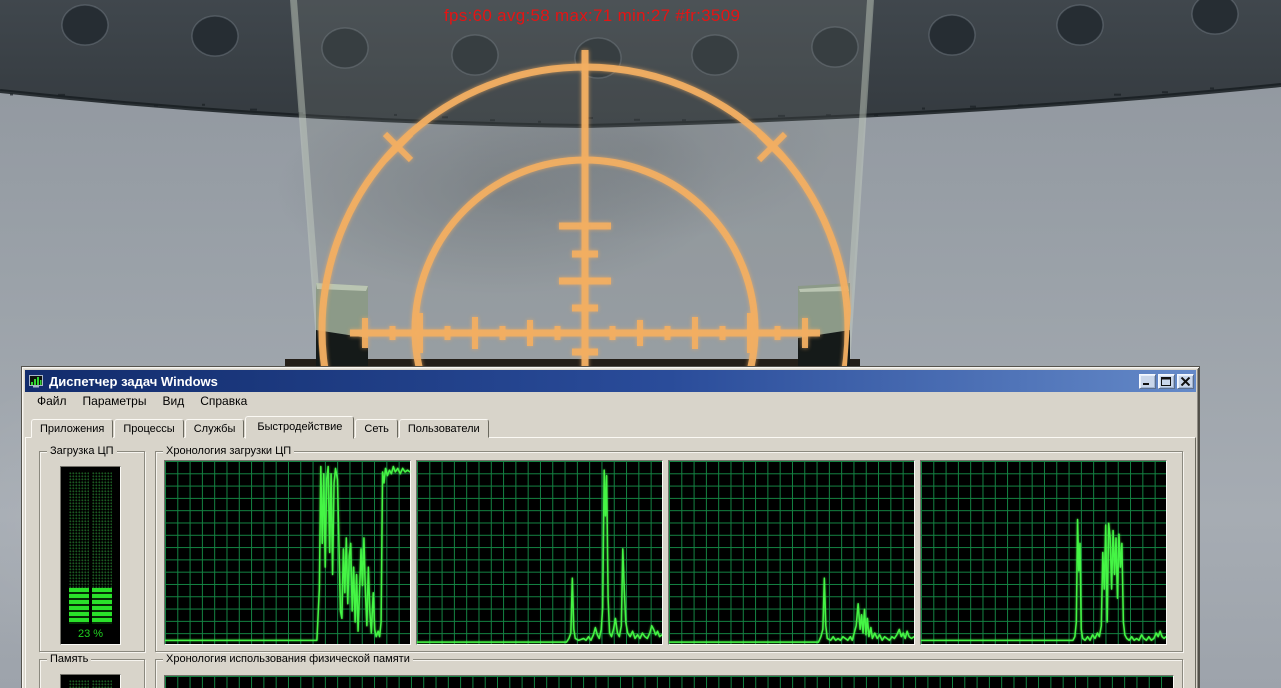 The width and height of the screenshot is (1281, 688). I want to click on tab-processes: Процессы, so click(149, 428).